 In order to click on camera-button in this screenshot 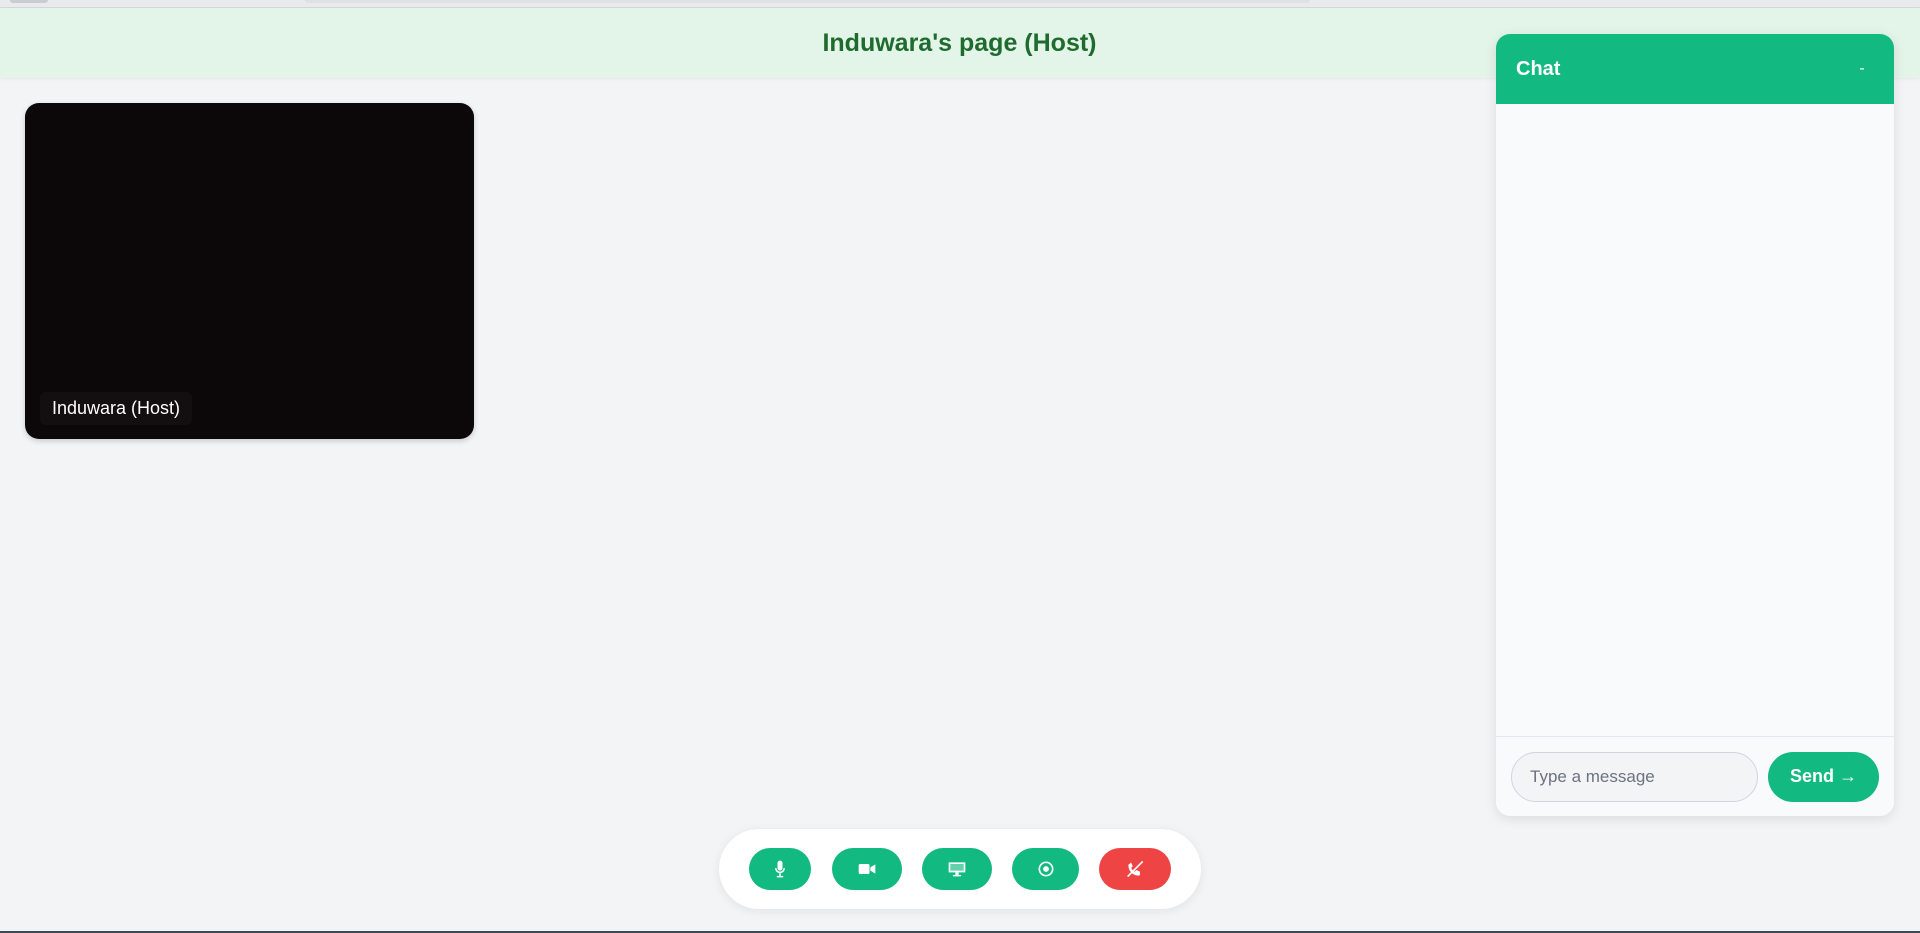, I will do `click(867, 869)`.